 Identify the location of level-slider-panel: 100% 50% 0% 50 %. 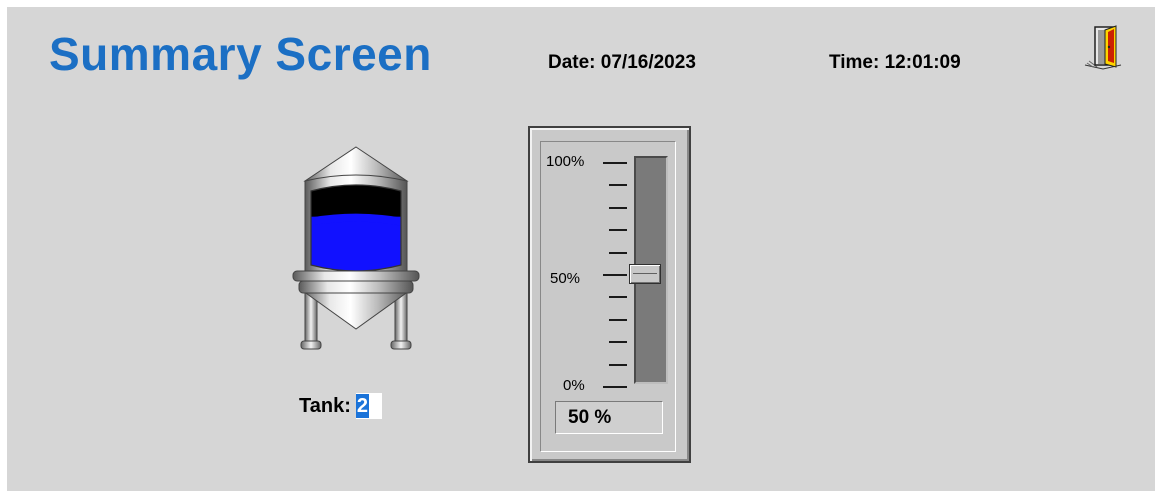
(609, 294).